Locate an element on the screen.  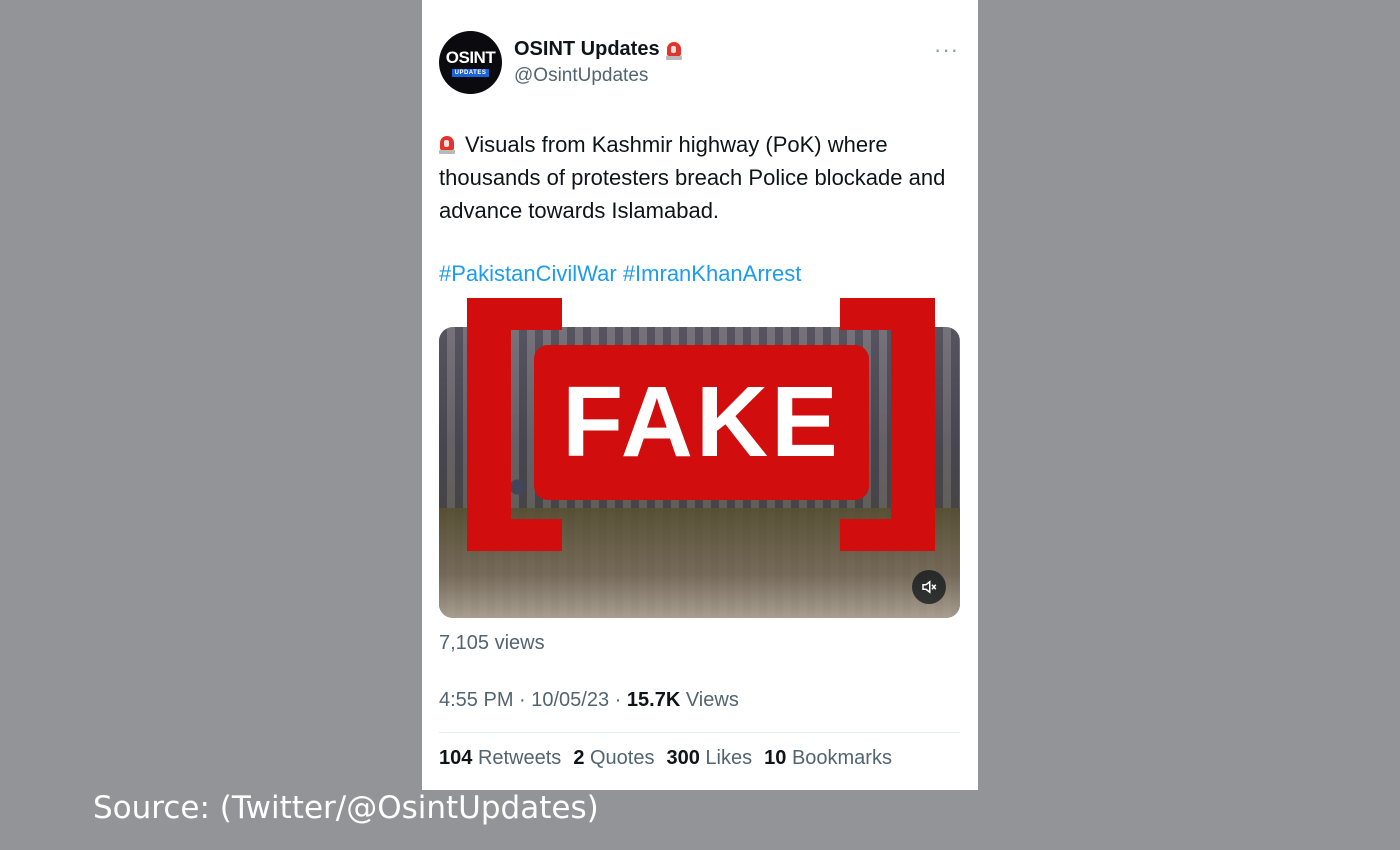
bookmarks-count: 10 is located at coordinates (775, 758).